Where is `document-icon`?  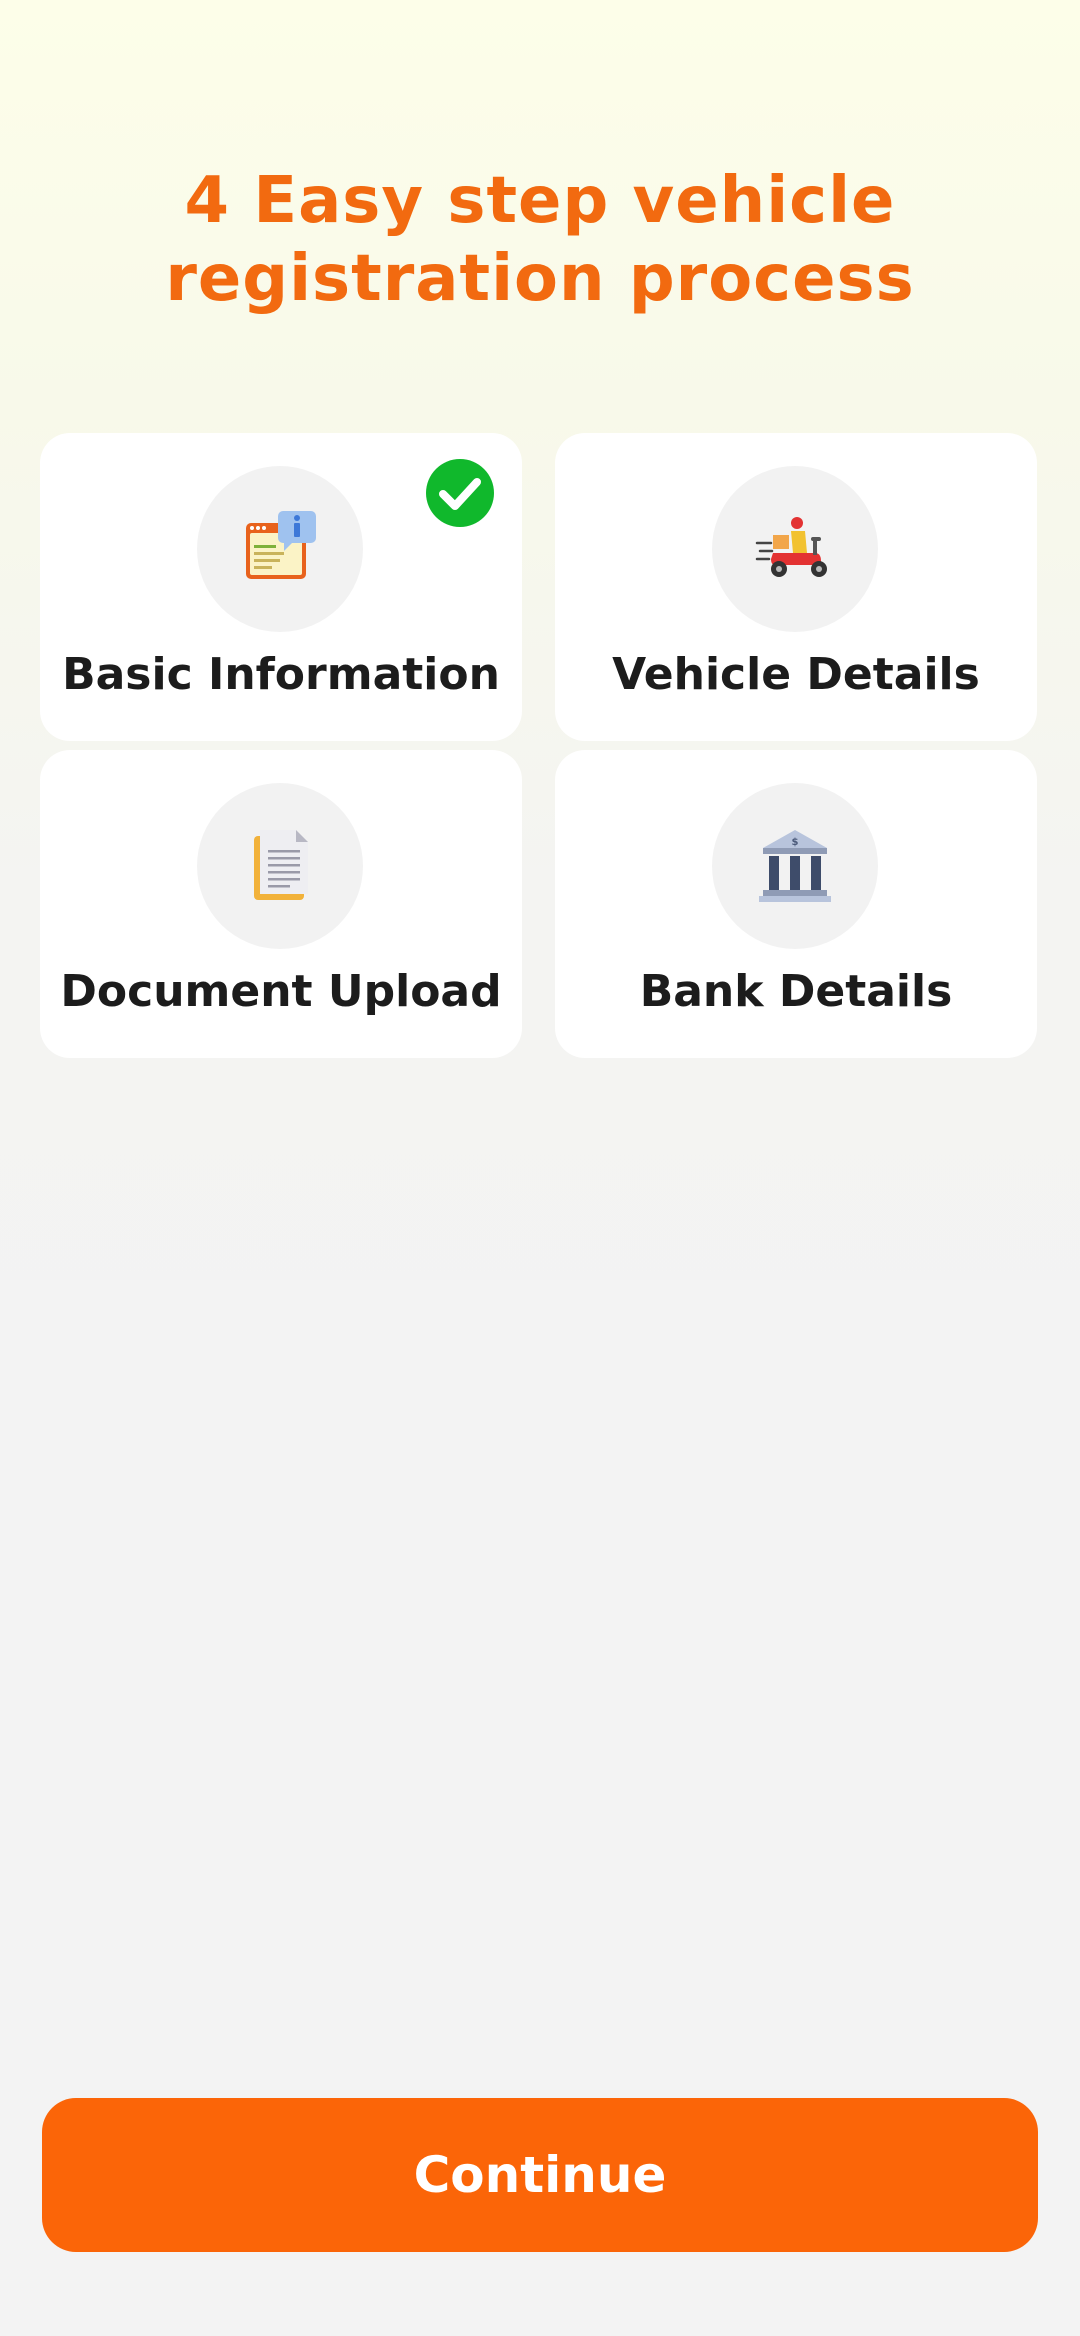
document-icon is located at coordinates (281, 865).